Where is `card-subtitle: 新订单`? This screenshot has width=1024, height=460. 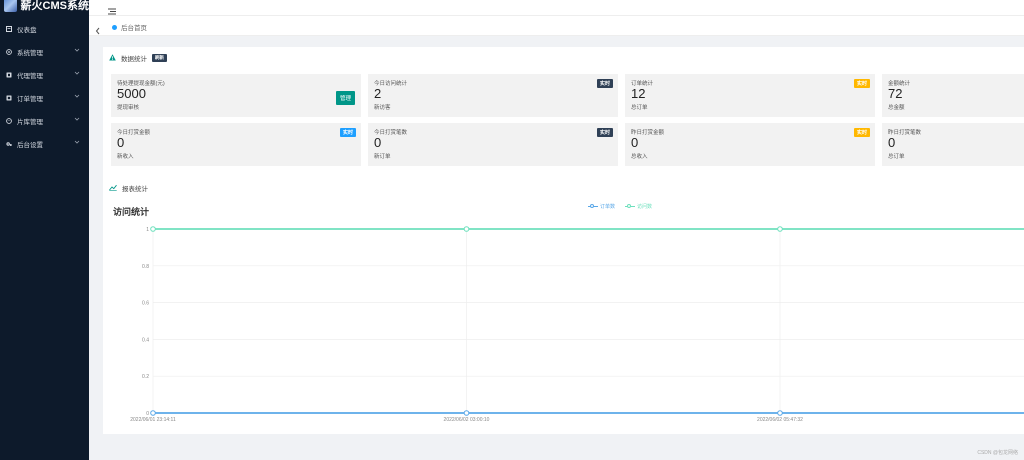
card-subtitle: 新订单 is located at coordinates (382, 157).